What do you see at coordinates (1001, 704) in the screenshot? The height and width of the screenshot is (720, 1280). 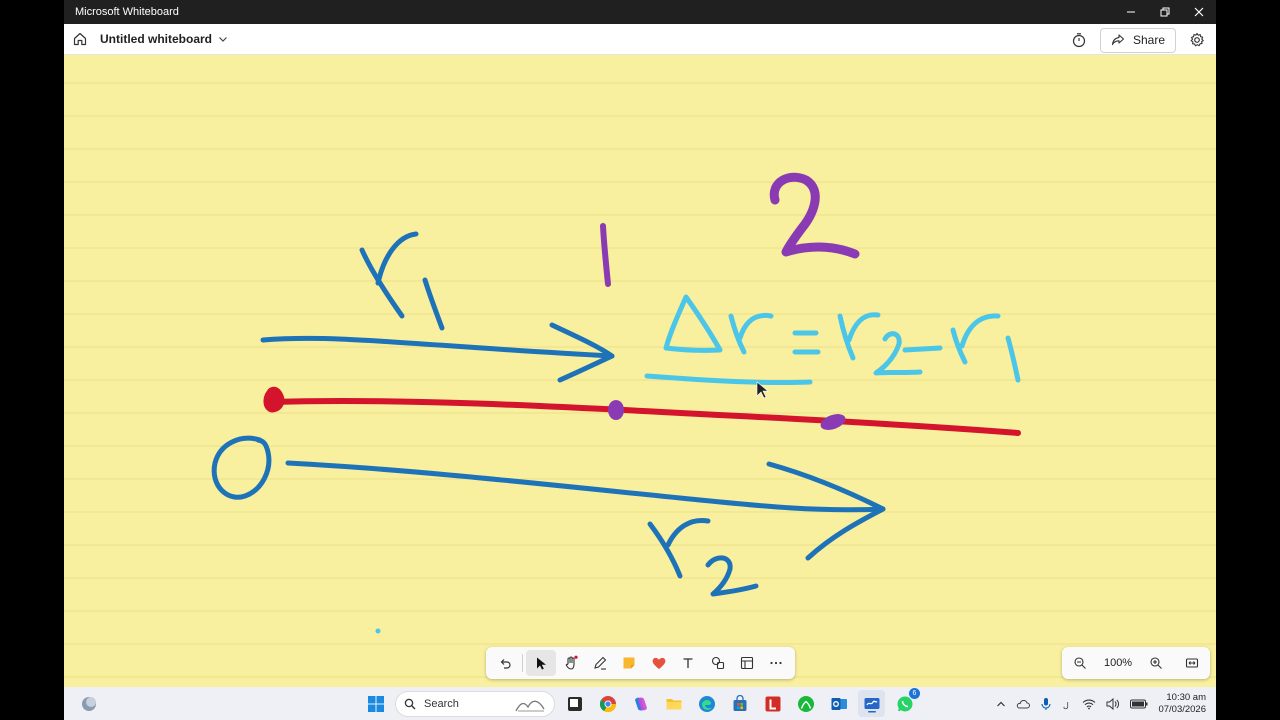 I see `chevron-up-icon` at bounding box center [1001, 704].